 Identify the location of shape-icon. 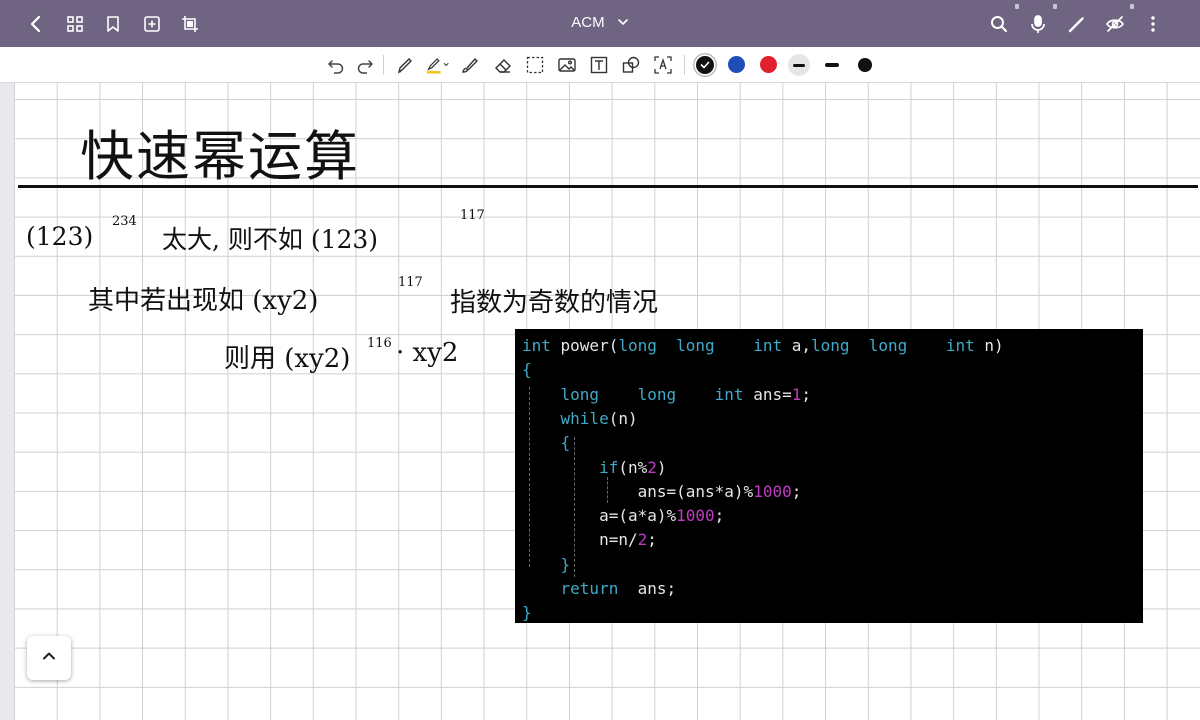
(631, 65).